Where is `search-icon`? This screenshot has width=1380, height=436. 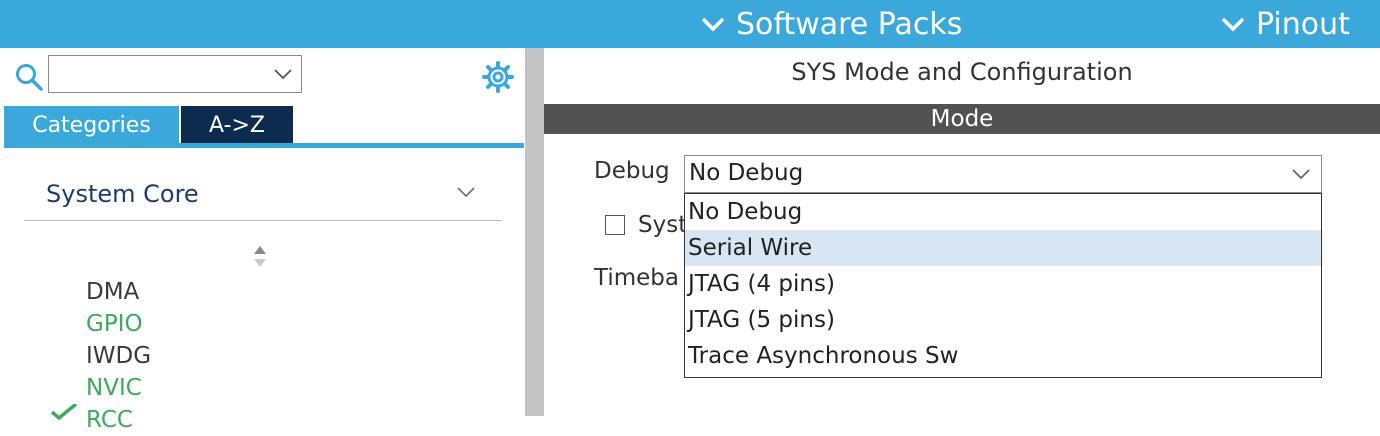 search-icon is located at coordinates (29, 77).